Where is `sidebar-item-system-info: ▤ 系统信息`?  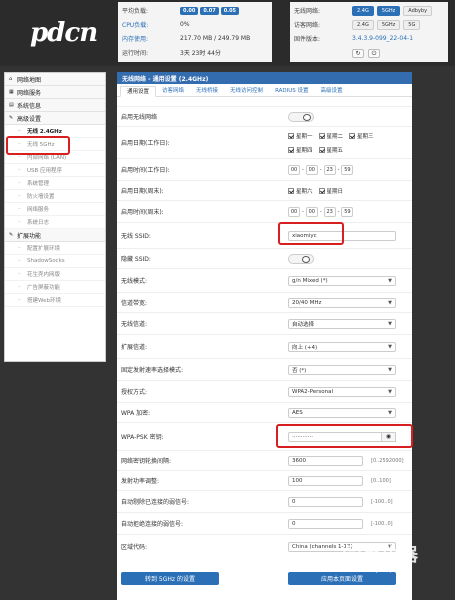 sidebar-item-system-info: ▤ 系统信息 is located at coordinates (55, 105).